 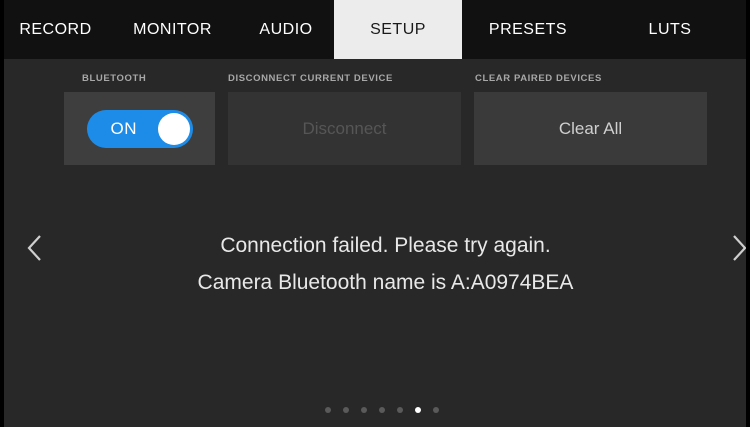 I want to click on clear-paired-devices-label: CLEAR PAIRED DEVICES, so click(x=538, y=78).